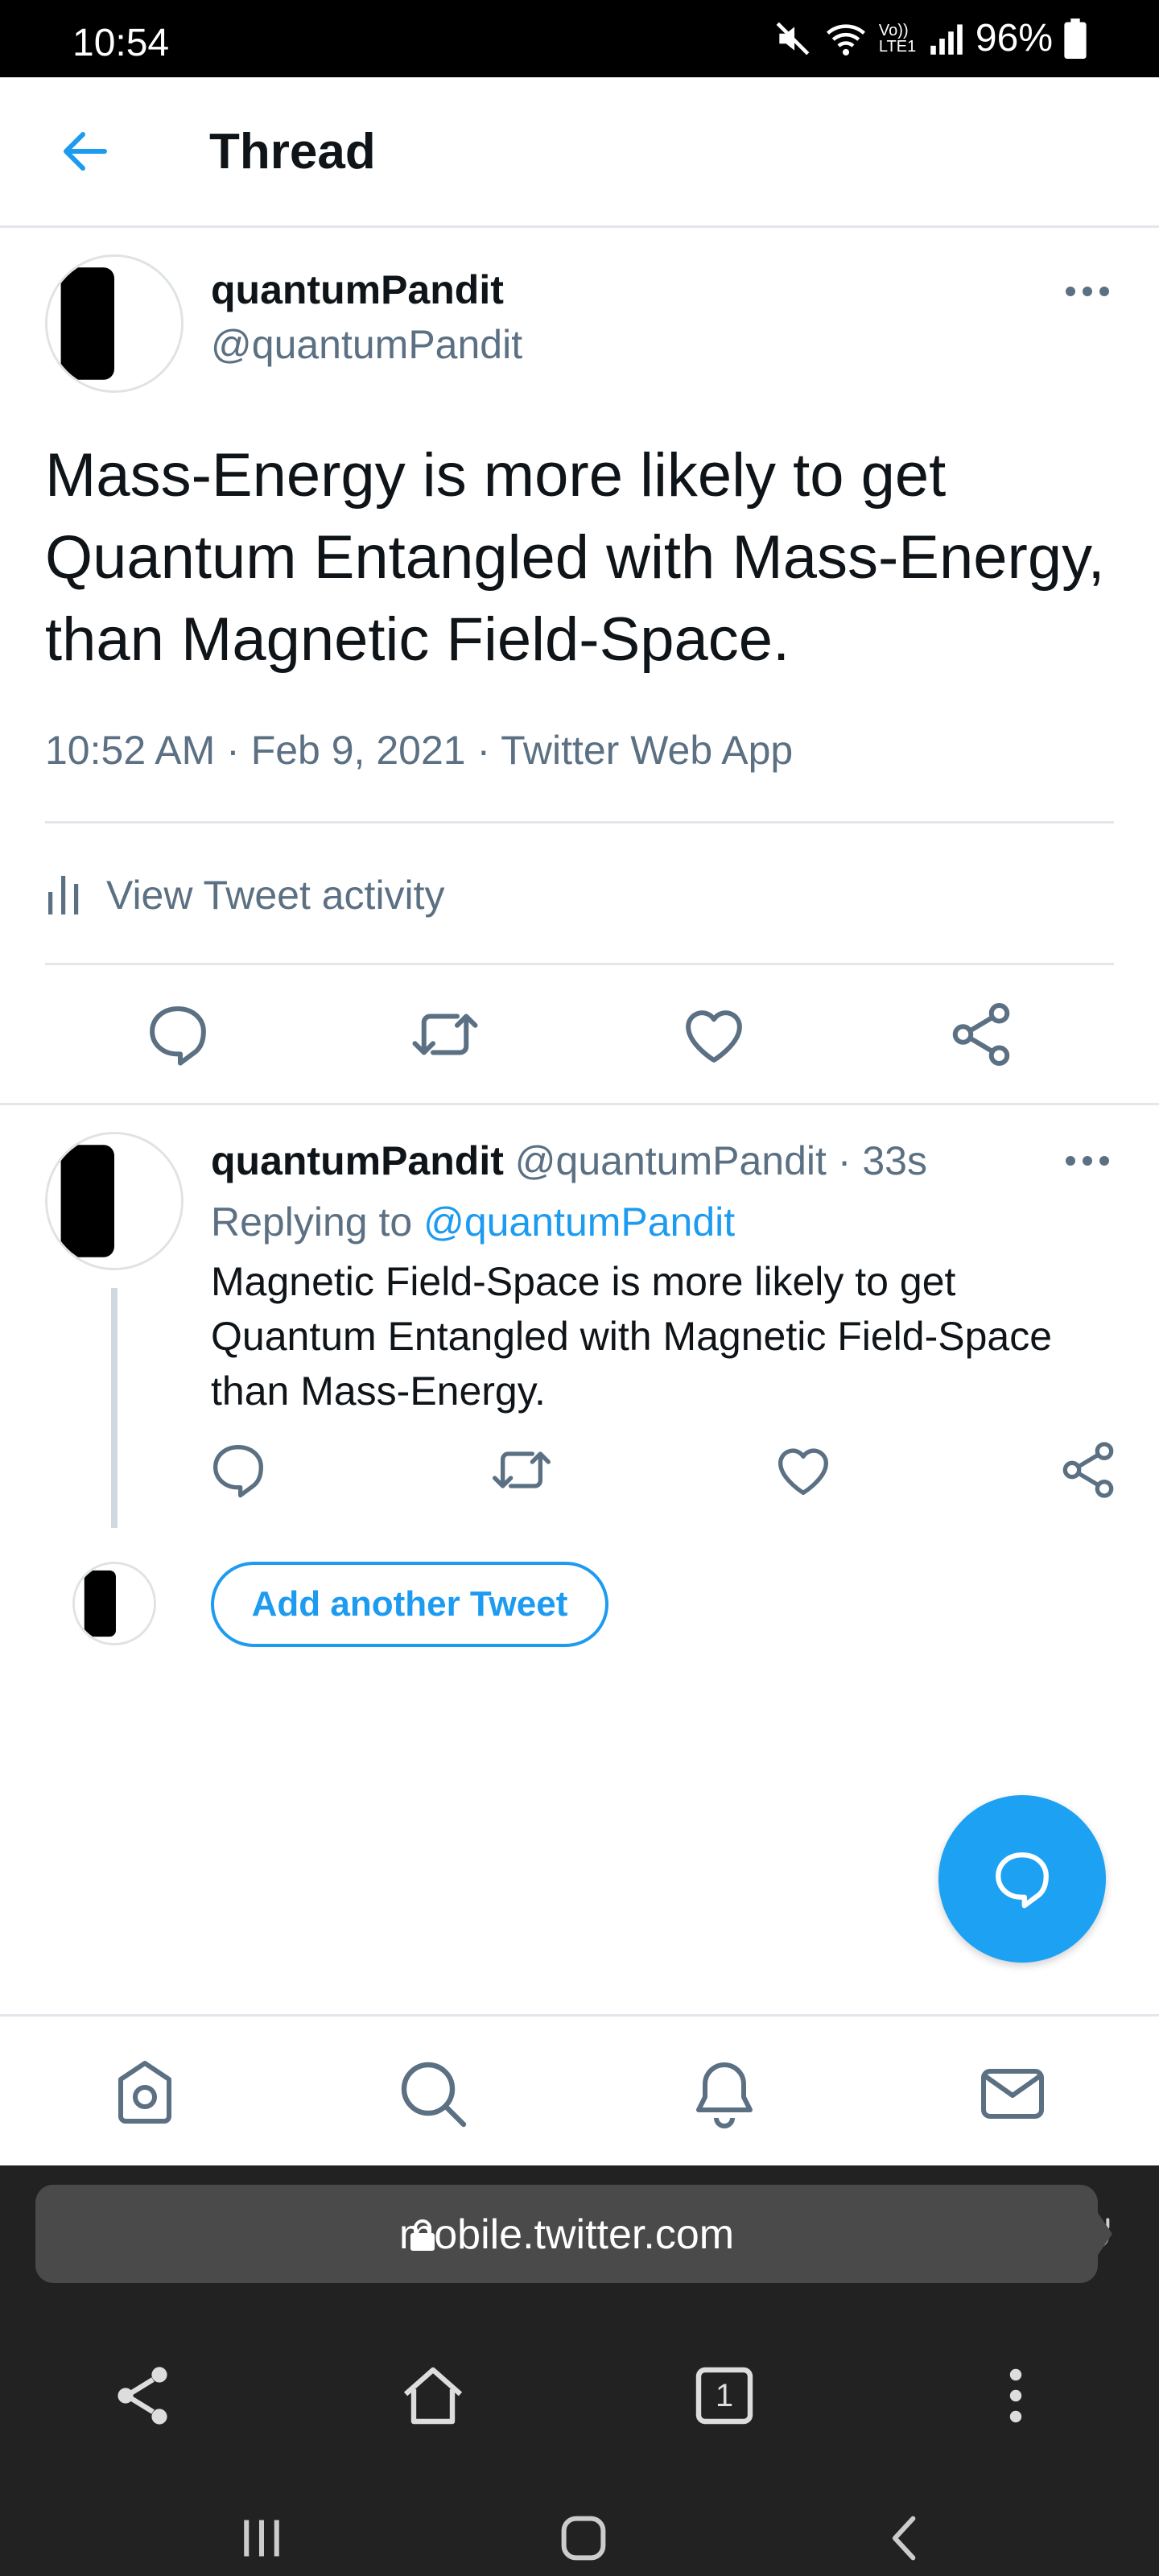 The image size is (1159, 2576). Describe the element at coordinates (121, 43) in the screenshot. I see `status-time: 10:54` at that location.